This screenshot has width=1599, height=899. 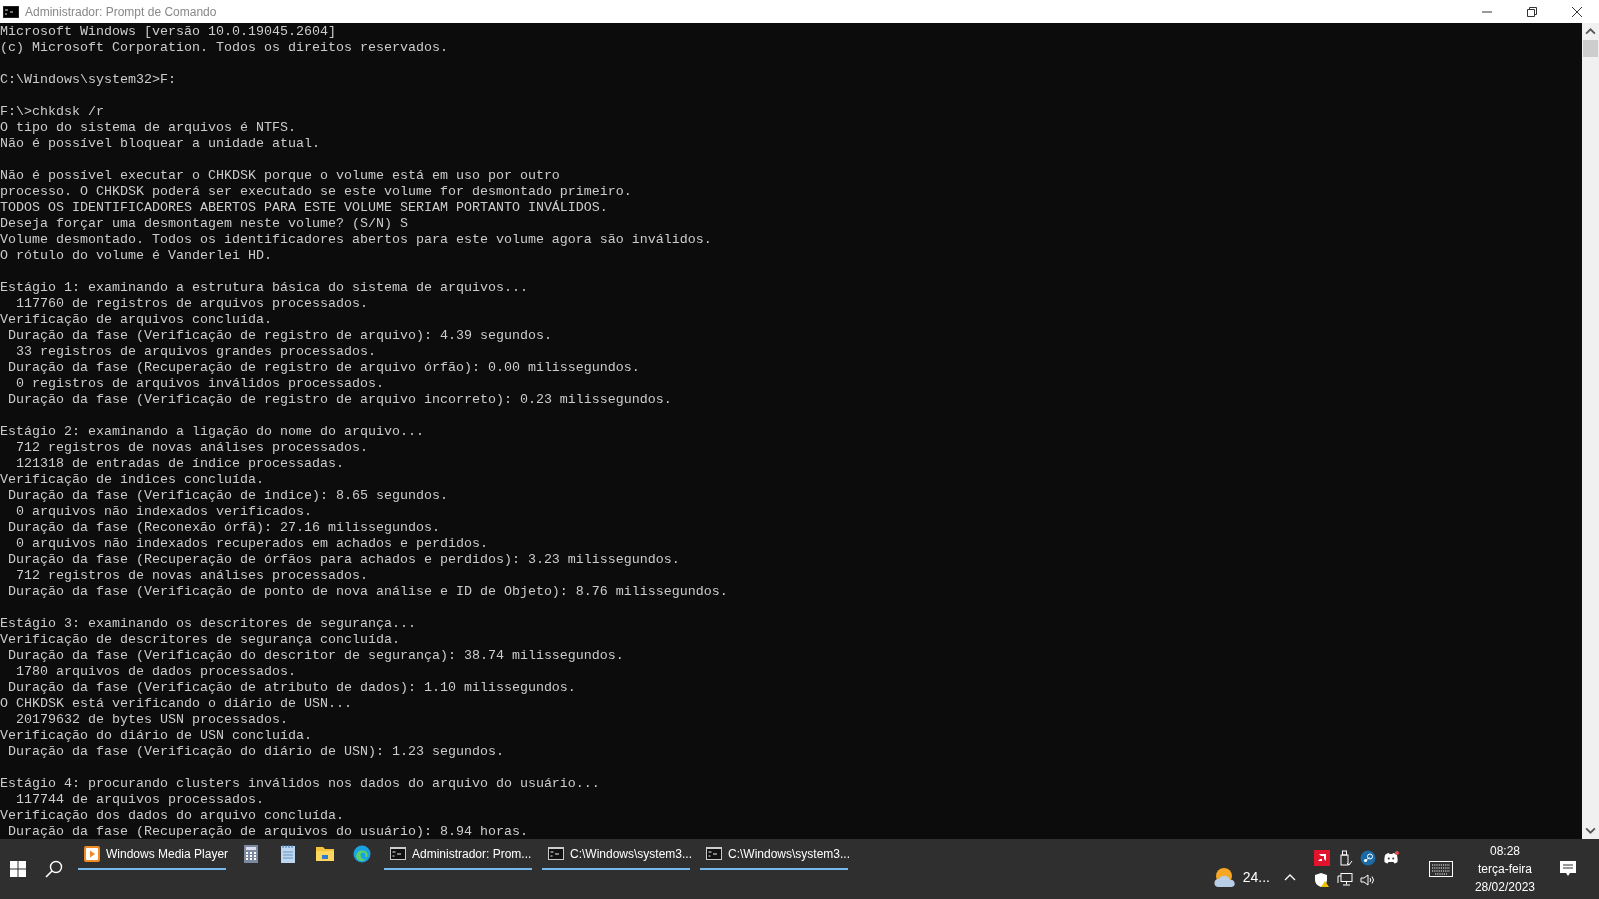 I want to click on console-line: (c) Microsoft Corporation. Todos os direitos reservados., so click(x=224, y=48).